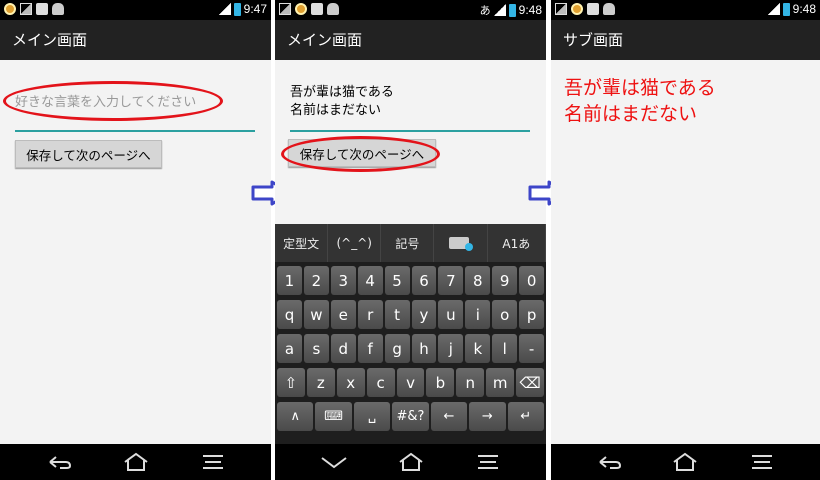 This screenshot has width=820, height=480. Describe the element at coordinates (370, 348) in the screenshot. I see `key: f` at that location.